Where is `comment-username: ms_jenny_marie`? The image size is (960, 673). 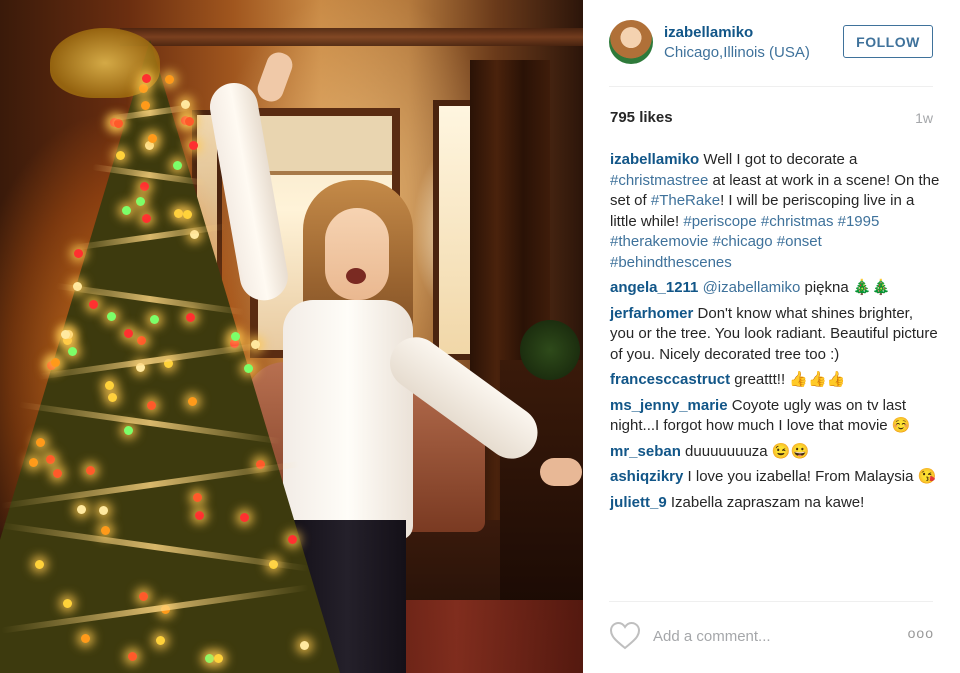
comment-username: ms_jenny_marie is located at coordinates (669, 405).